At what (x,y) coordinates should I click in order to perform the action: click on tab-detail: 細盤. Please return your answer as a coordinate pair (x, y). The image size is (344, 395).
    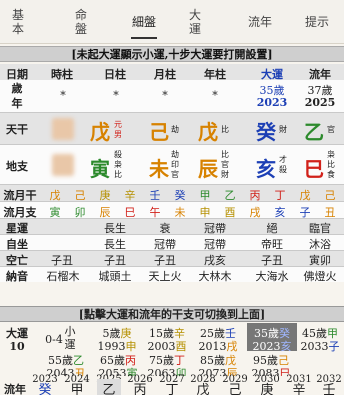
    Looking at the image, I should click on (144, 22).